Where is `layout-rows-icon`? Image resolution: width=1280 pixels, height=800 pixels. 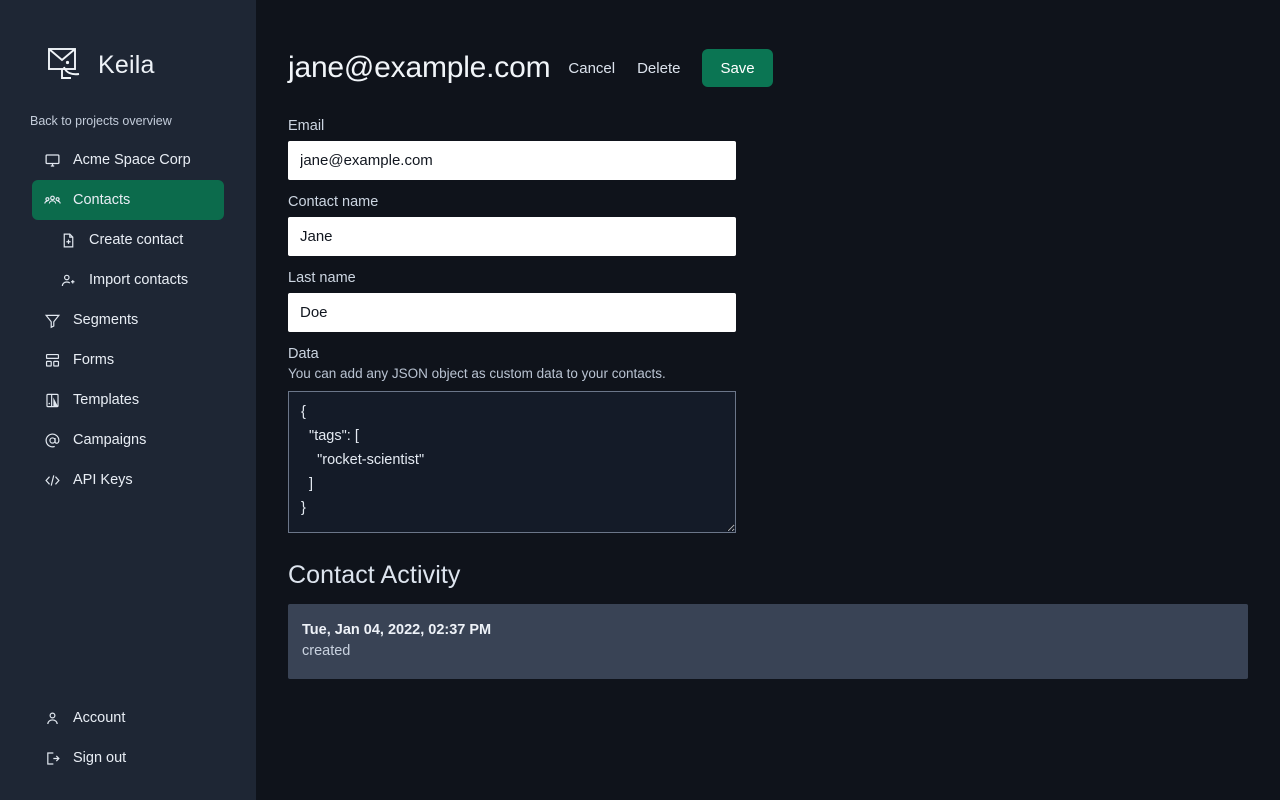 layout-rows-icon is located at coordinates (52, 360).